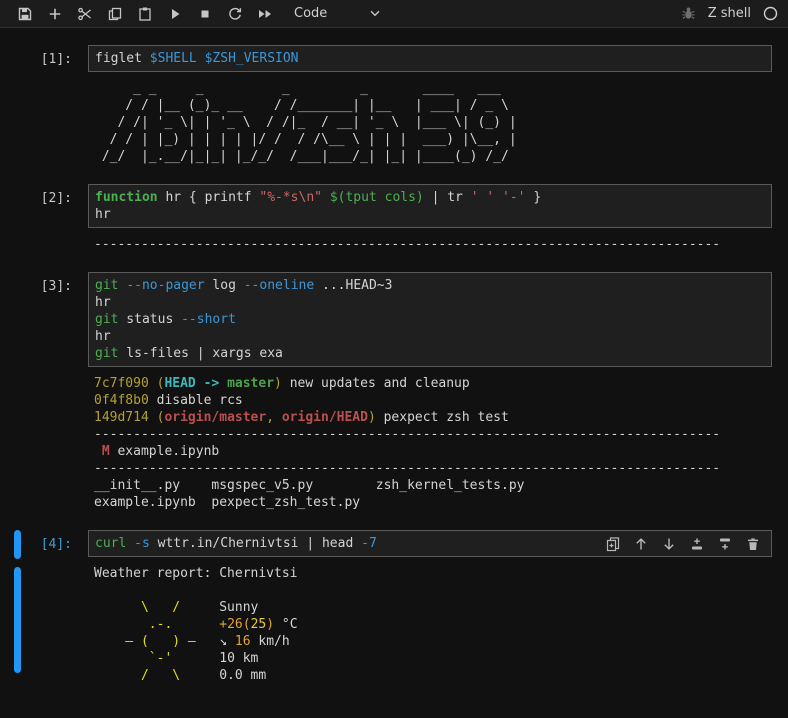 The width and height of the screenshot is (788, 718). What do you see at coordinates (375, 13) in the screenshot?
I see `chevron-down-icon` at bounding box center [375, 13].